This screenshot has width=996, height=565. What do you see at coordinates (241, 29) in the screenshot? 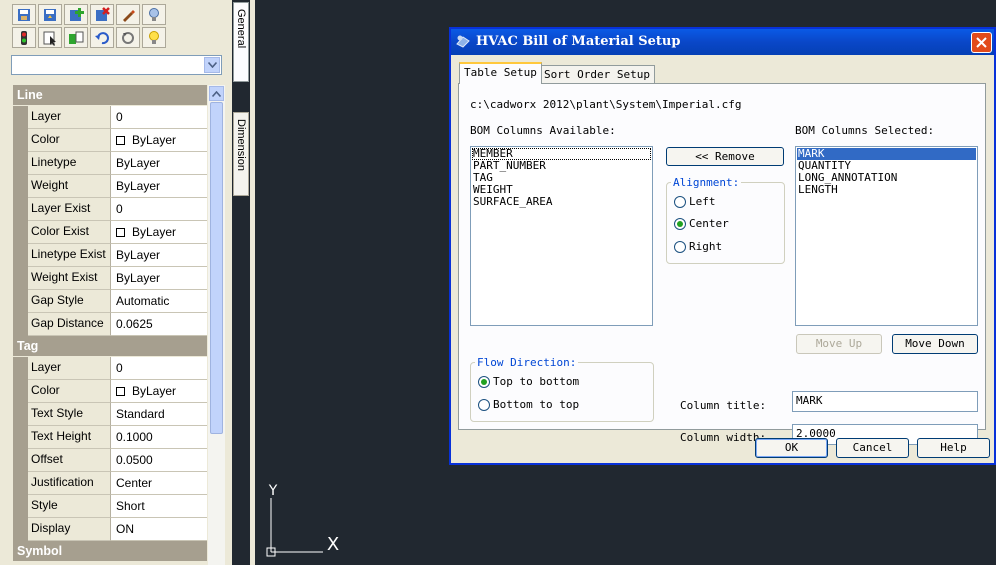
I see `tab-general-label: General` at bounding box center [241, 29].